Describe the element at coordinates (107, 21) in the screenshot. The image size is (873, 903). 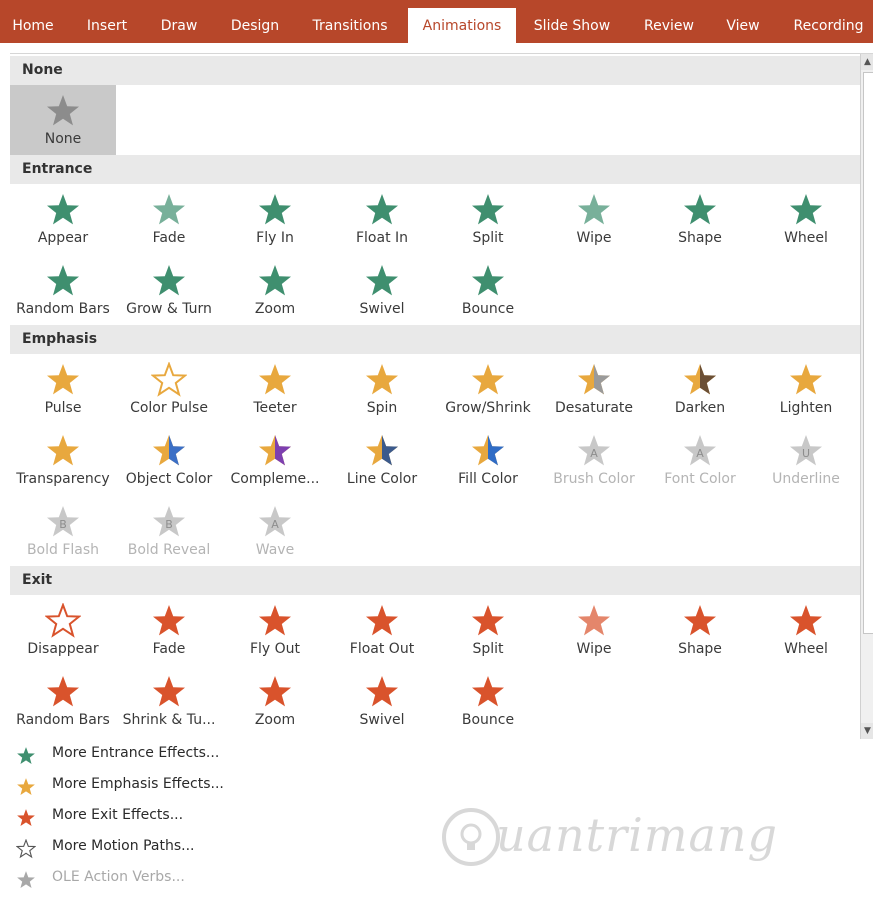
I see `tab-insert: Insert` at that location.